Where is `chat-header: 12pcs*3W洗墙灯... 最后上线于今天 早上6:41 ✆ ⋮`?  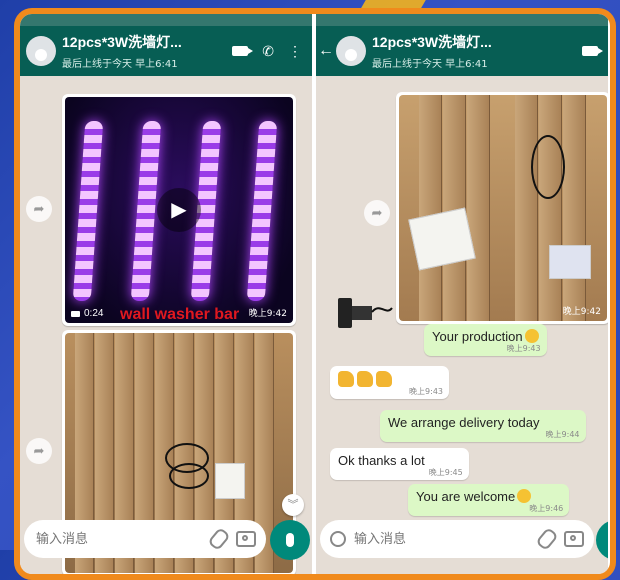
chat-header: 12pcs*3W洗墙灯... 最后上线于今天 早上6:41 ✆ ⋮ is located at coordinates (166, 51).